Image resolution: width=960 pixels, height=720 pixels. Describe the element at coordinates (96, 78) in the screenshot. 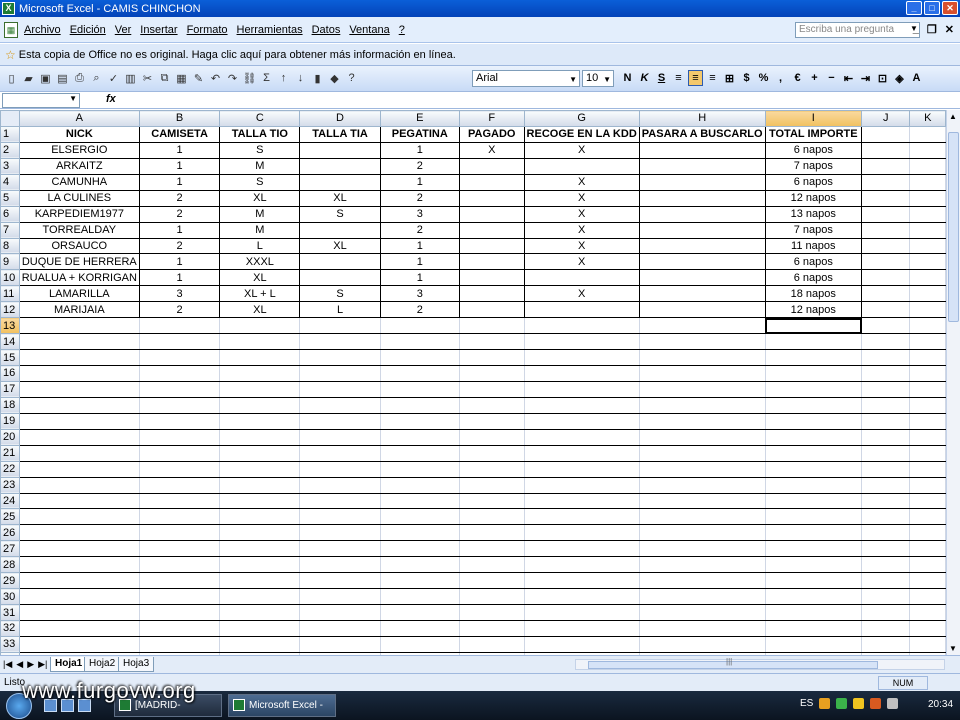

I see `print-preview-icon: ⌕` at that location.